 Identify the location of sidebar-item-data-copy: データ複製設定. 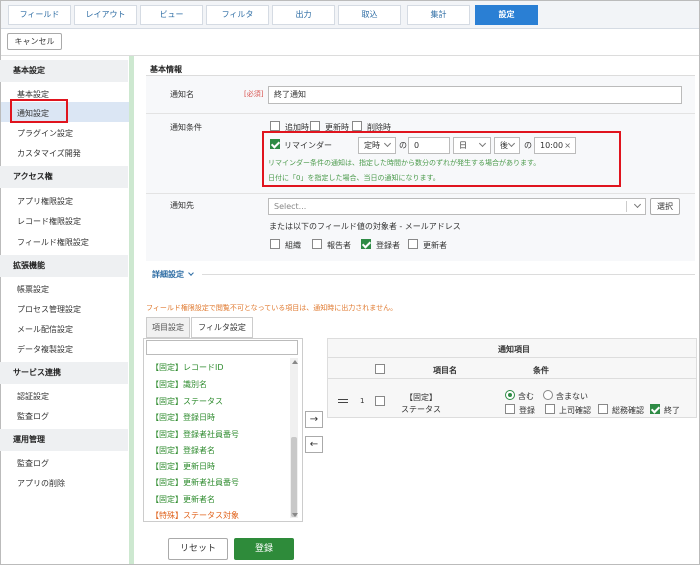
(45, 349).